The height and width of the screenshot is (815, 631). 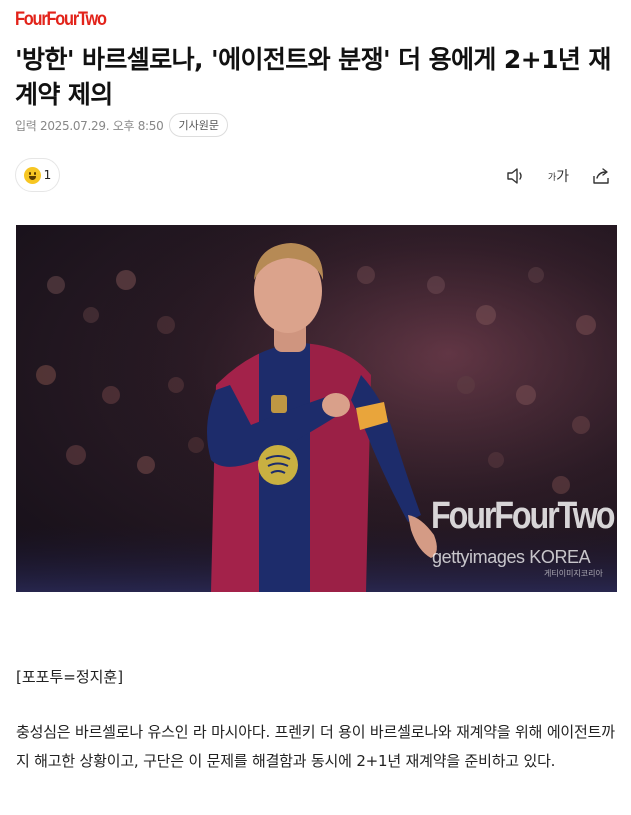 What do you see at coordinates (552, 177) in the screenshot?
I see `font-size-small-label: 가` at bounding box center [552, 177].